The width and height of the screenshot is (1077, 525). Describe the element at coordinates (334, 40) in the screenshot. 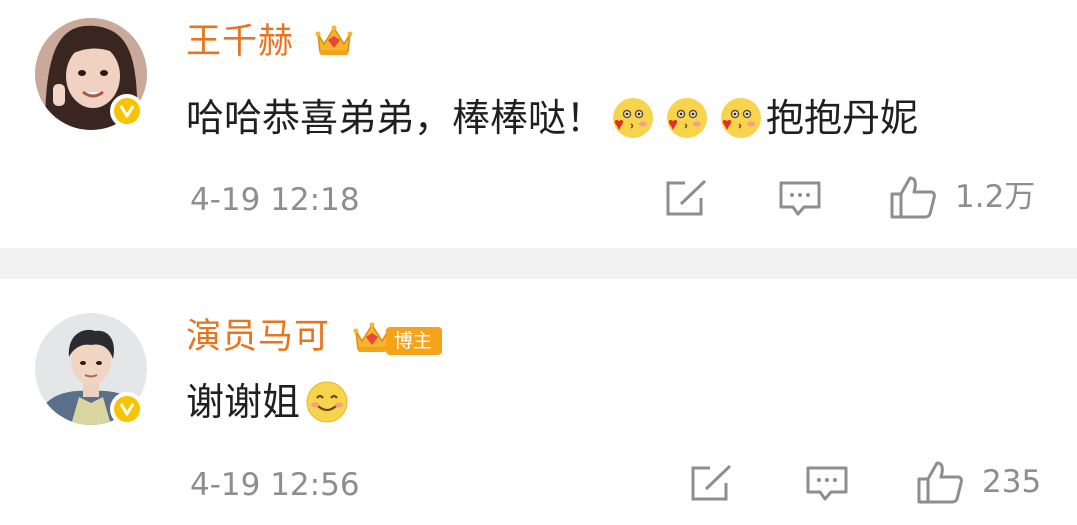

I see `vip-crown-icon` at that location.